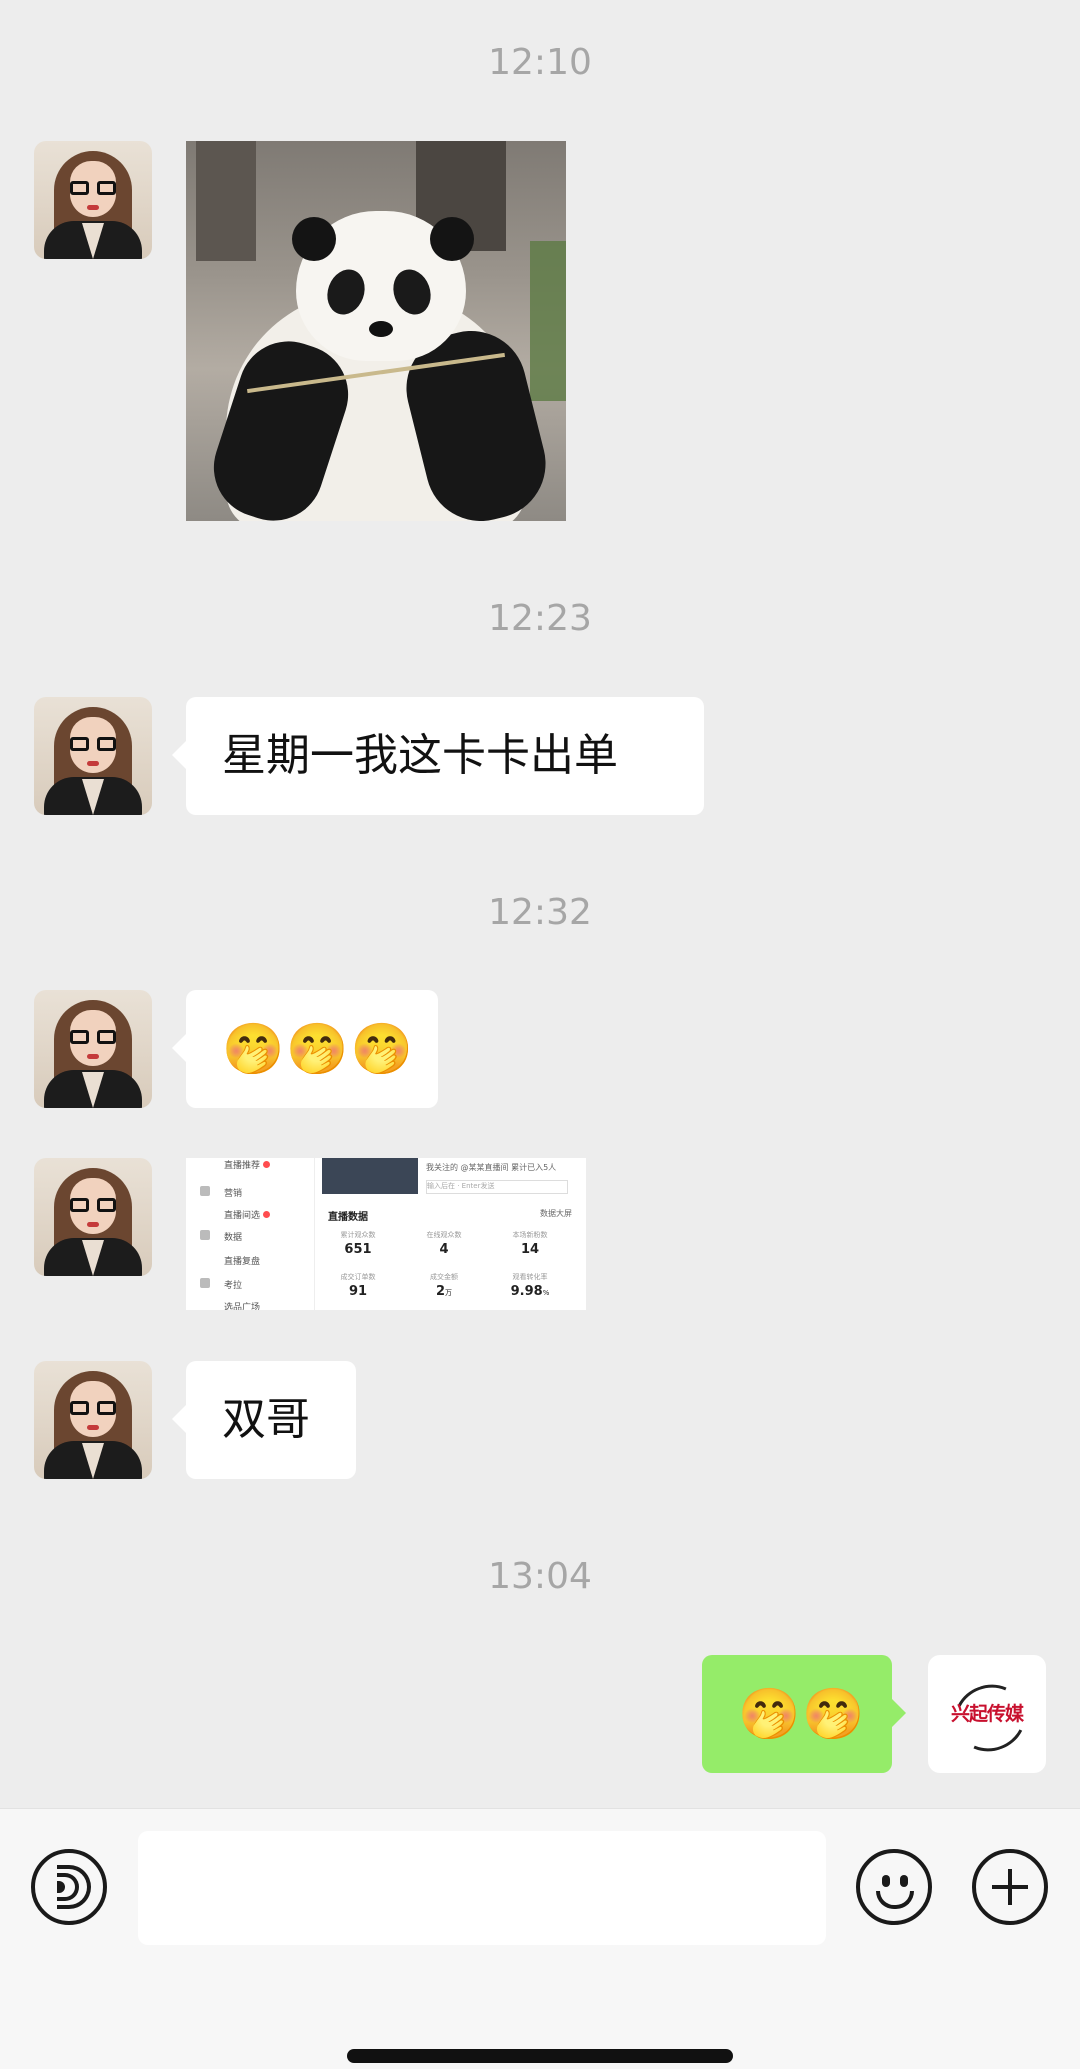  Describe the element at coordinates (540, 2056) in the screenshot. I see `home-indicator` at that location.